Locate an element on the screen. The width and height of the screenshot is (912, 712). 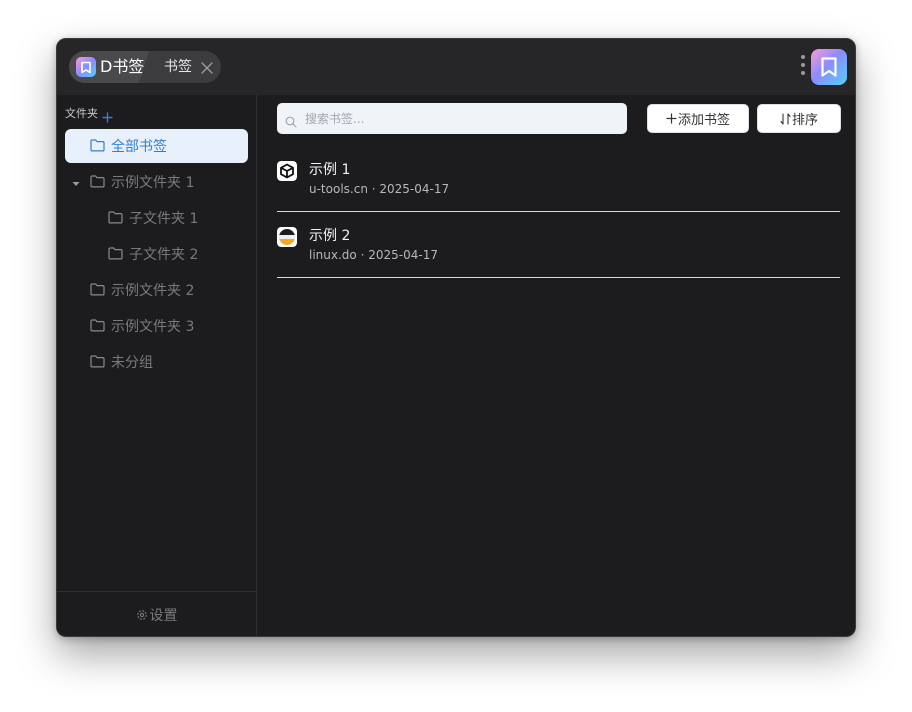
close-icon is located at coordinates (207, 67).